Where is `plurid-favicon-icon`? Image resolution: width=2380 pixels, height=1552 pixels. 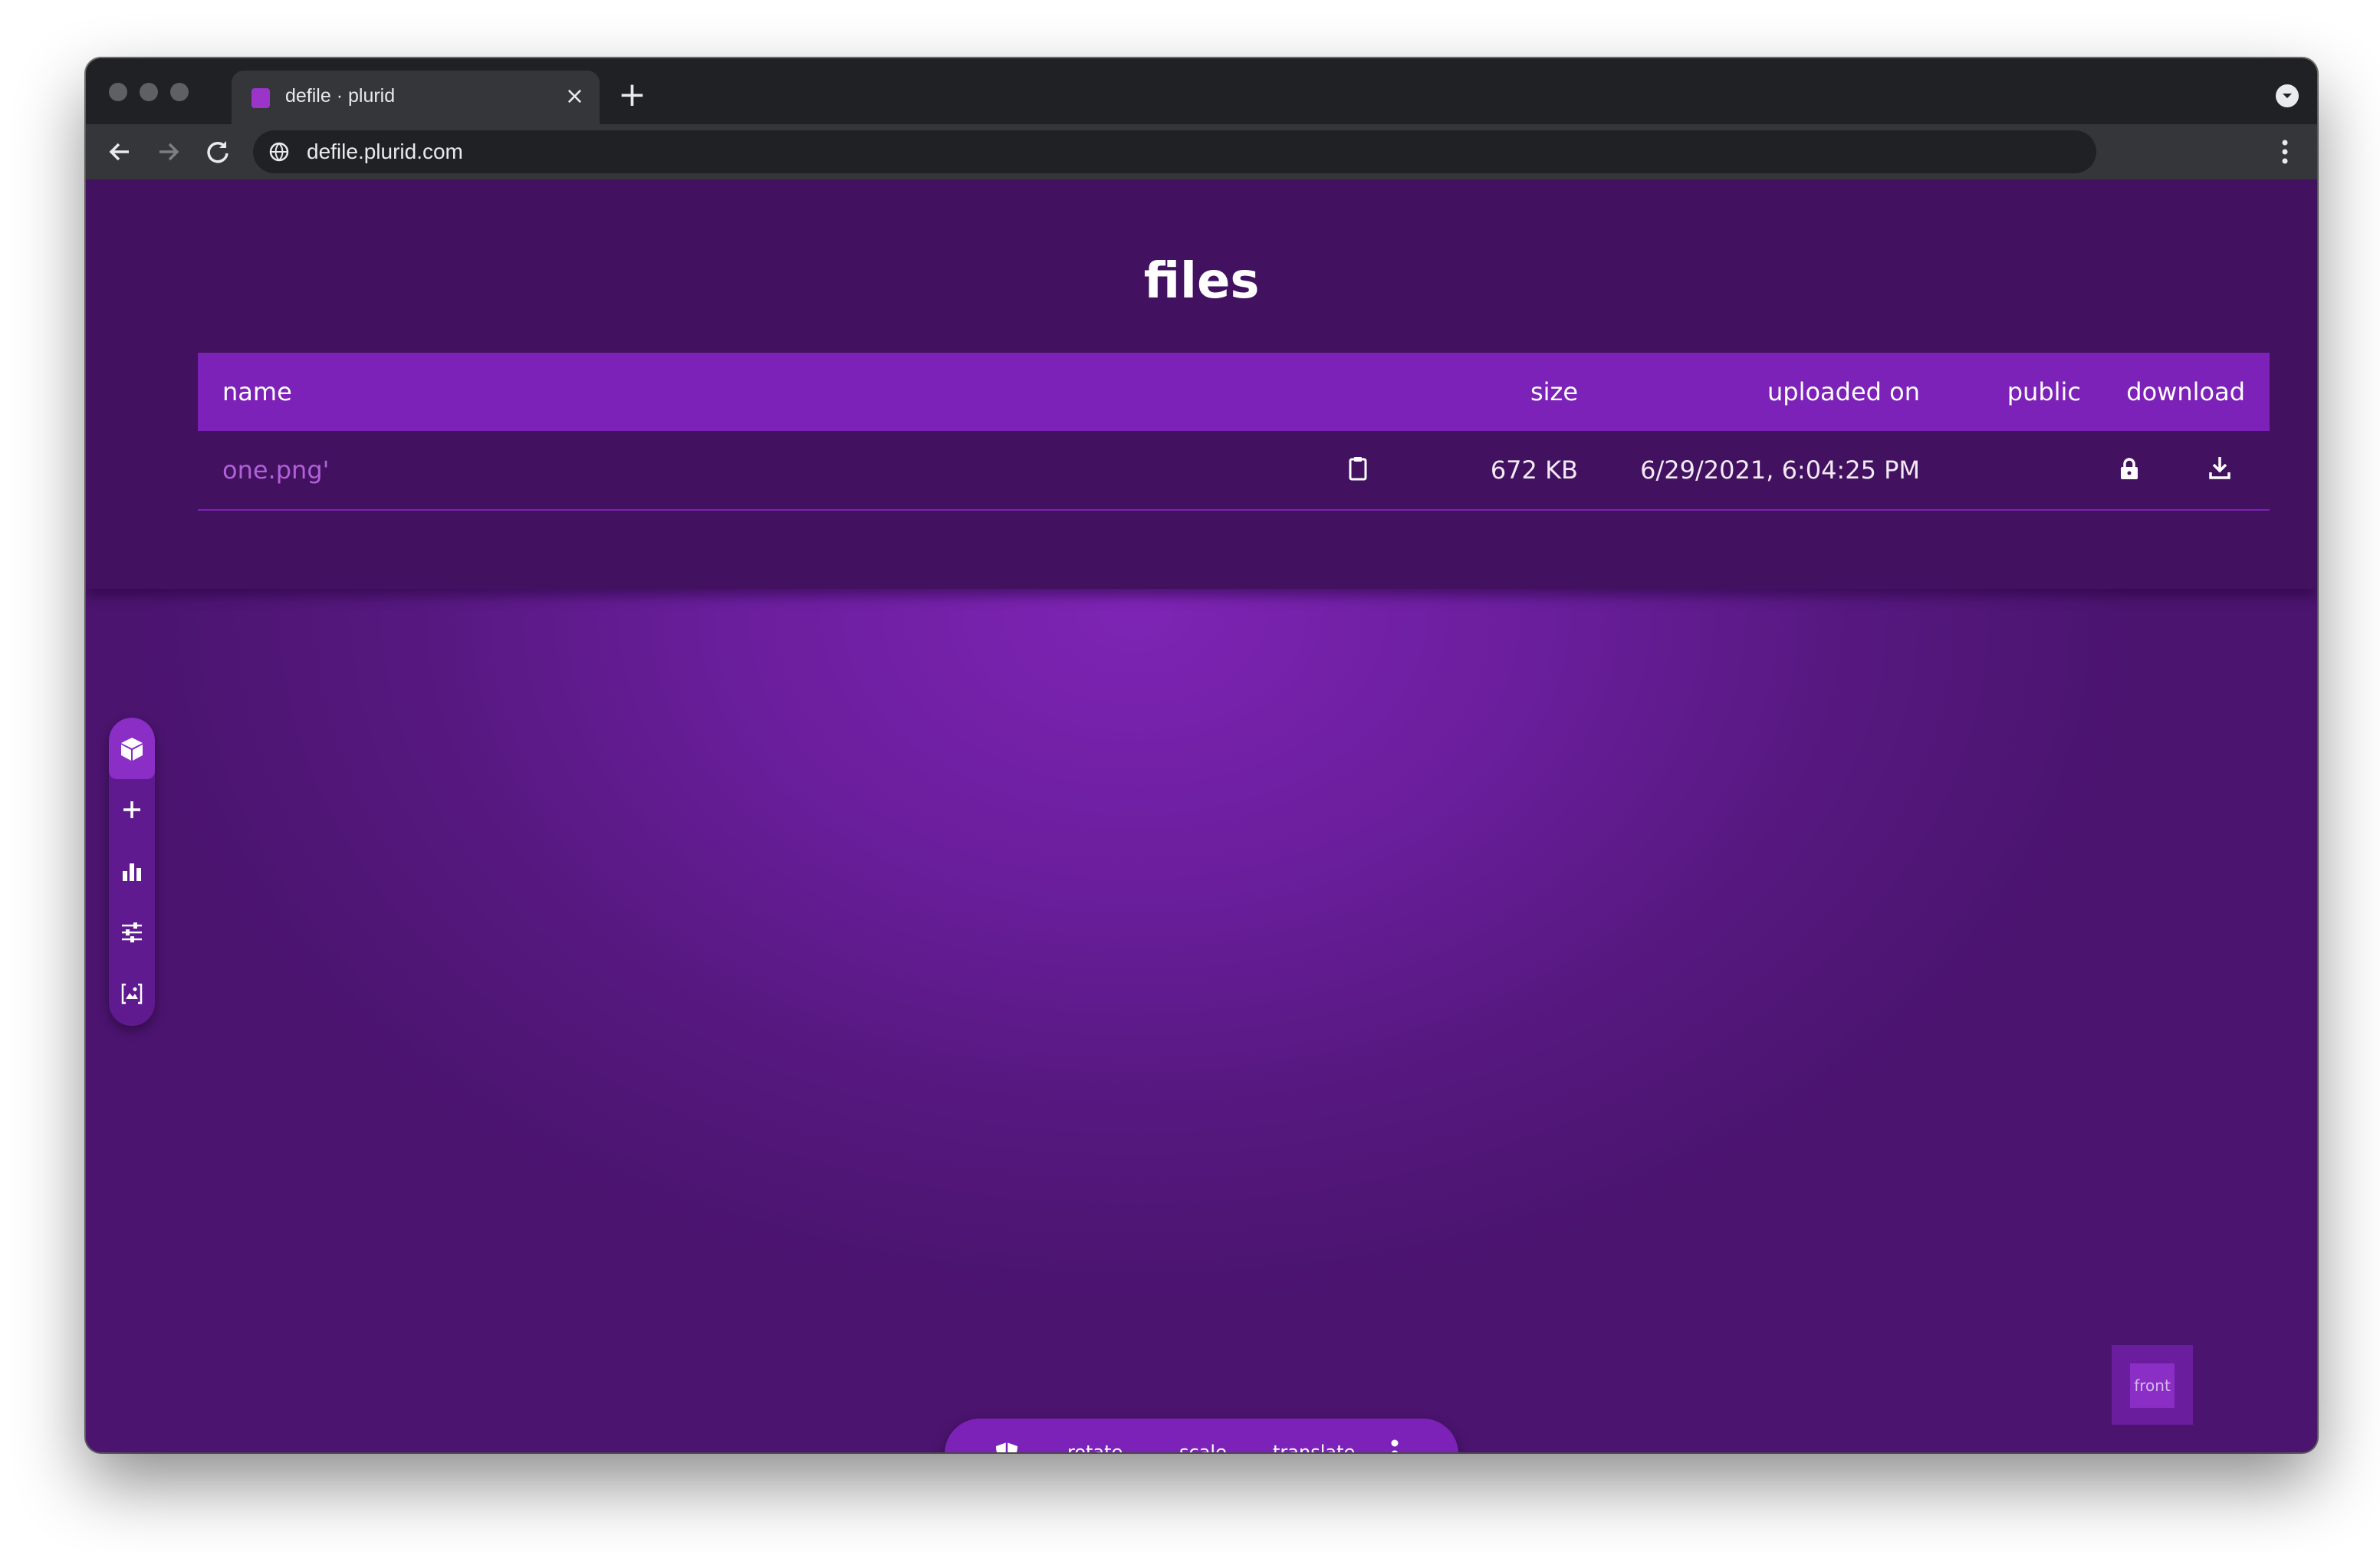 plurid-favicon-icon is located at coordinates (261, 98).